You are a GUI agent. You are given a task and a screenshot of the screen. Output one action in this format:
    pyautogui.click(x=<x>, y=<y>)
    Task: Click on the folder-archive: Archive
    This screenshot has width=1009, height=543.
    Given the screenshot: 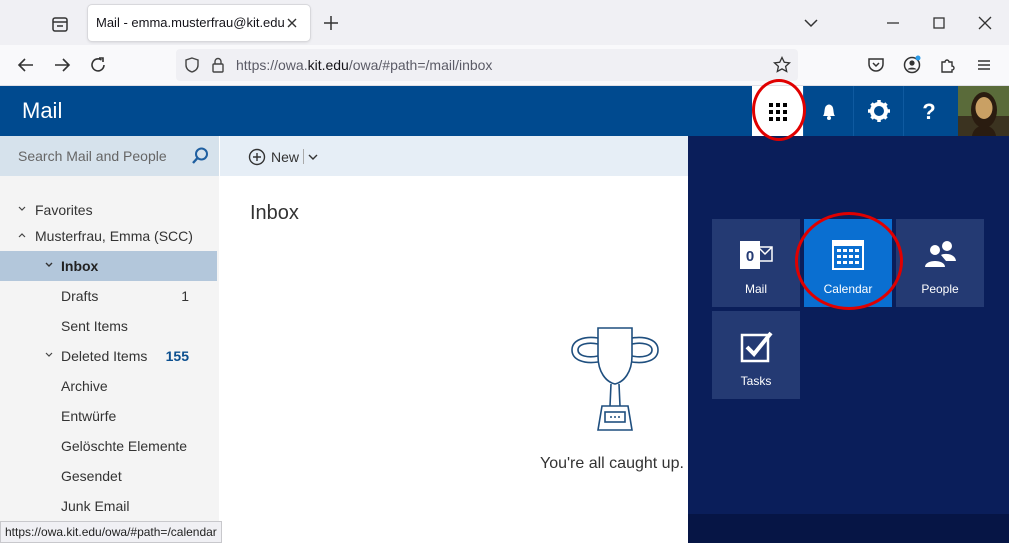 What is the action you would take?
    pyautogui.click(x=108, y=386)
    